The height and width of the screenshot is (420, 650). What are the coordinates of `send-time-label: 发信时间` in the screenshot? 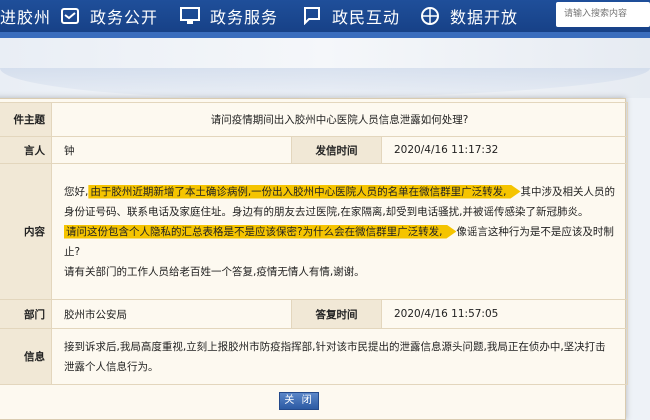 It's located at (336, 150).